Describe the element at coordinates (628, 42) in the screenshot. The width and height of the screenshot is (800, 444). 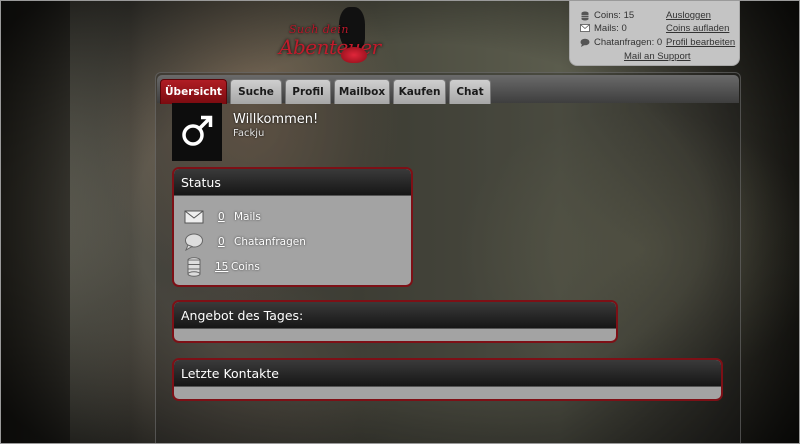
I see `chatanfragen-status: Chatanfragen: 0` at that location.